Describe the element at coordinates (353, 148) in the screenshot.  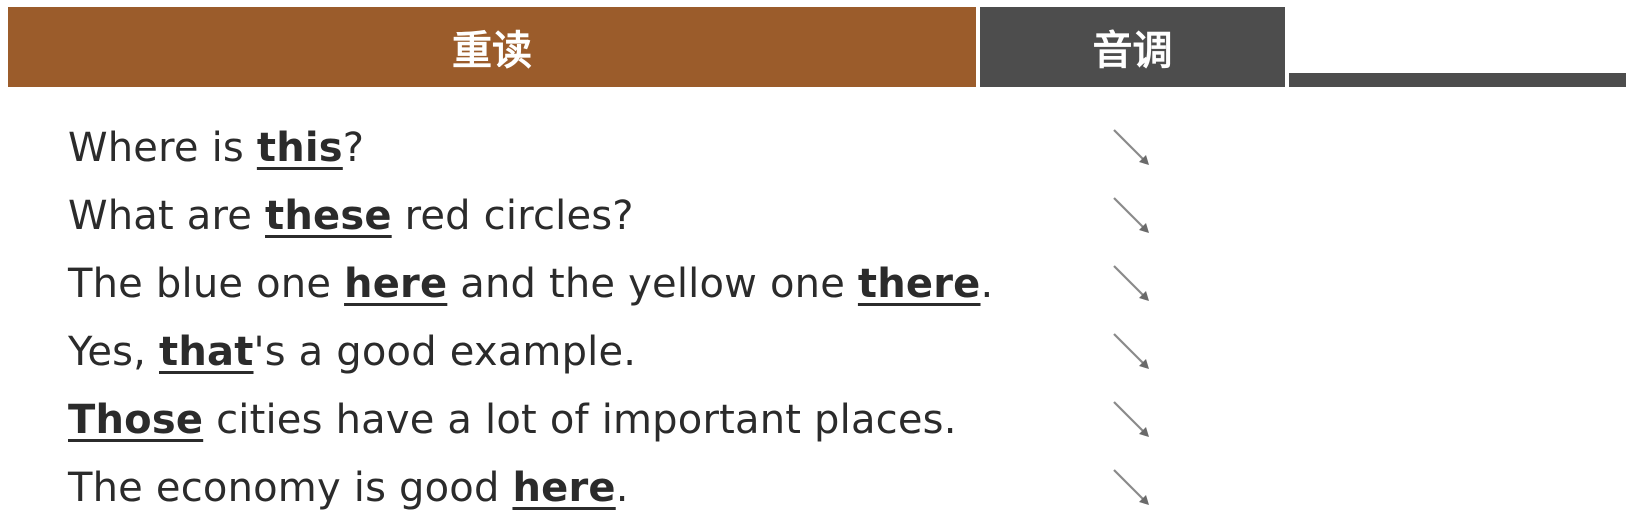
I see `sentence-text: ?` at that location.